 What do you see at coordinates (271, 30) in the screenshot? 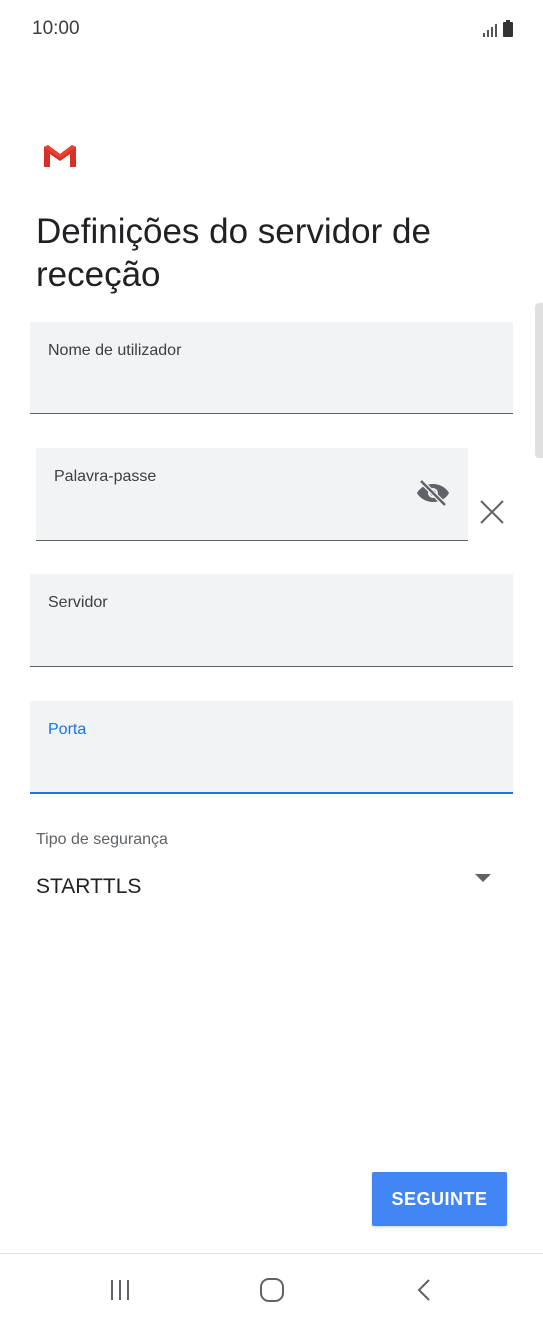
I see `status-bar: 10:00` at bounding box center [271, 30].